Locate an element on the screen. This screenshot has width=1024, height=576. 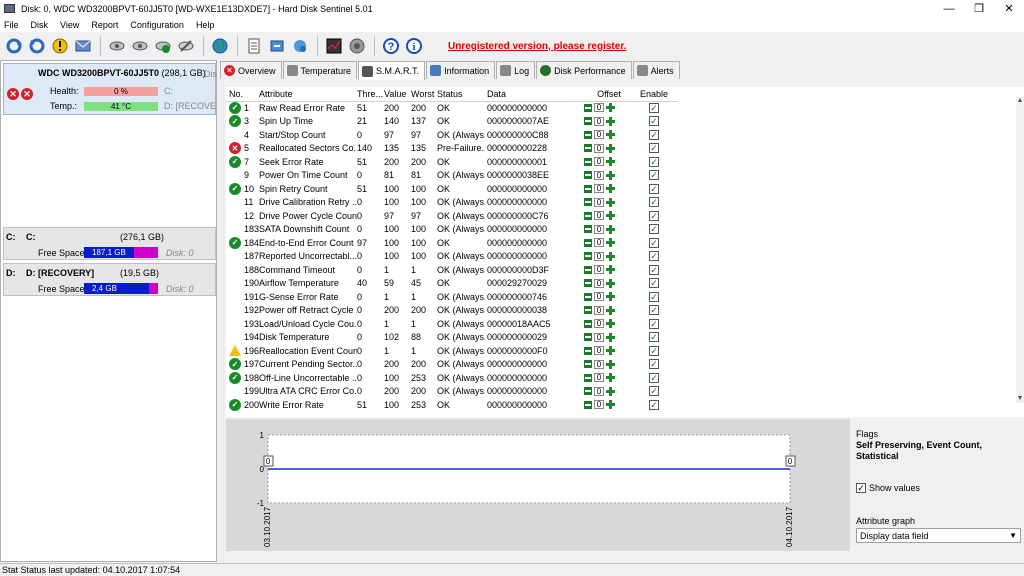
globe-icon is located at coordinates (219, 46).